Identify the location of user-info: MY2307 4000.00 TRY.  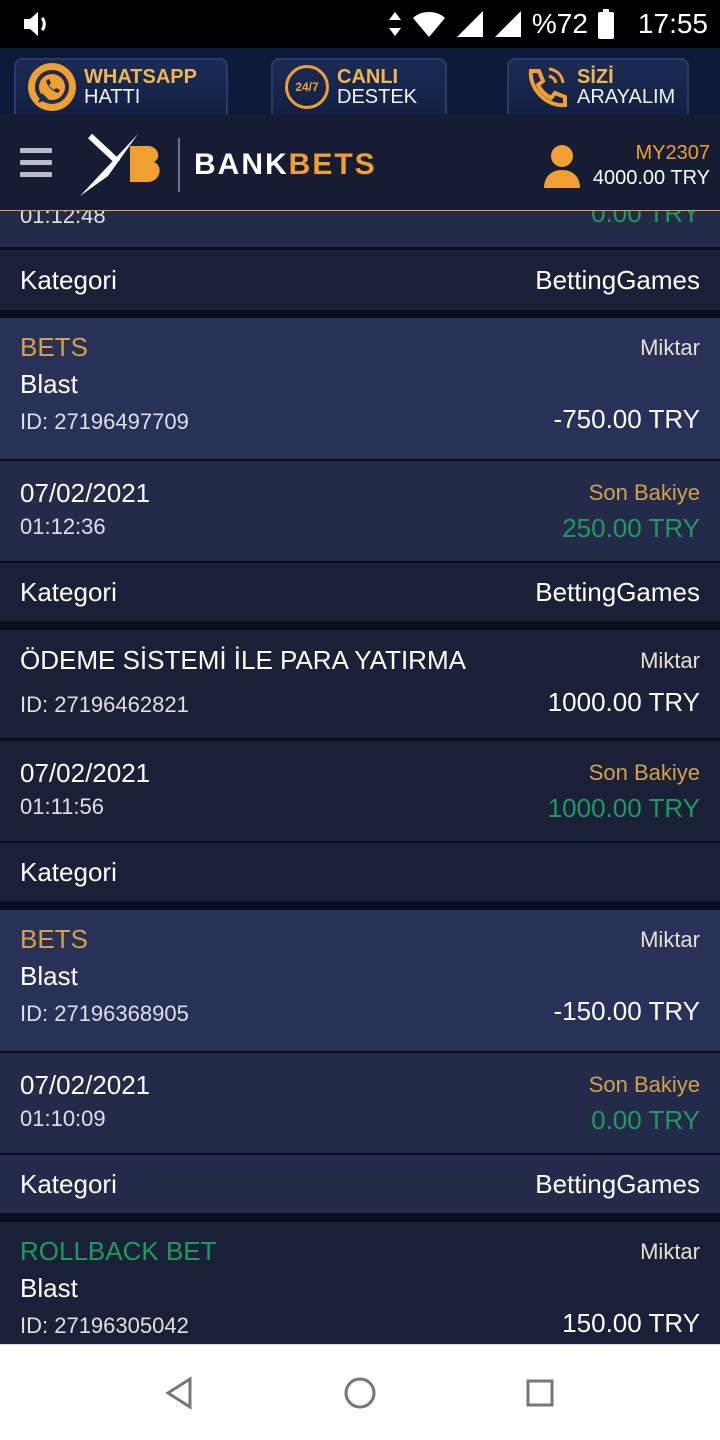
(651, 166).